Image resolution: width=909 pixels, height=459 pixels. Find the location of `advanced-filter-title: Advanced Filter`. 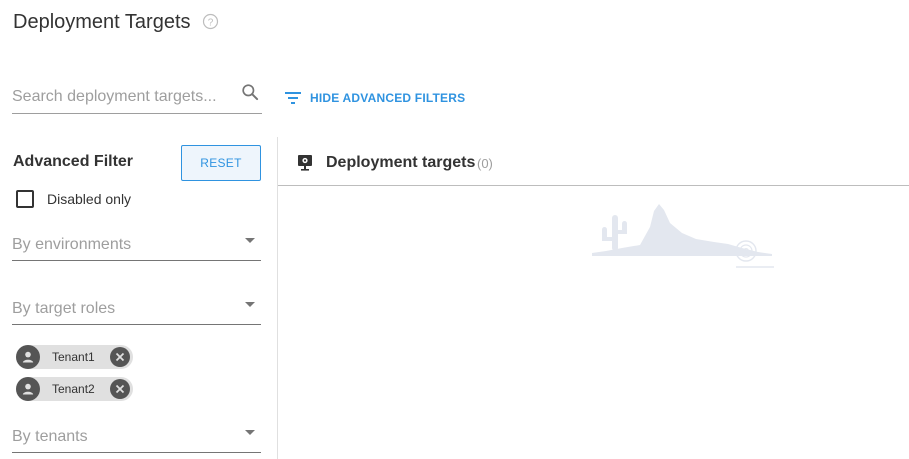

advanced-filter-title: Advanced Filter is located at coordinates (73, 161).